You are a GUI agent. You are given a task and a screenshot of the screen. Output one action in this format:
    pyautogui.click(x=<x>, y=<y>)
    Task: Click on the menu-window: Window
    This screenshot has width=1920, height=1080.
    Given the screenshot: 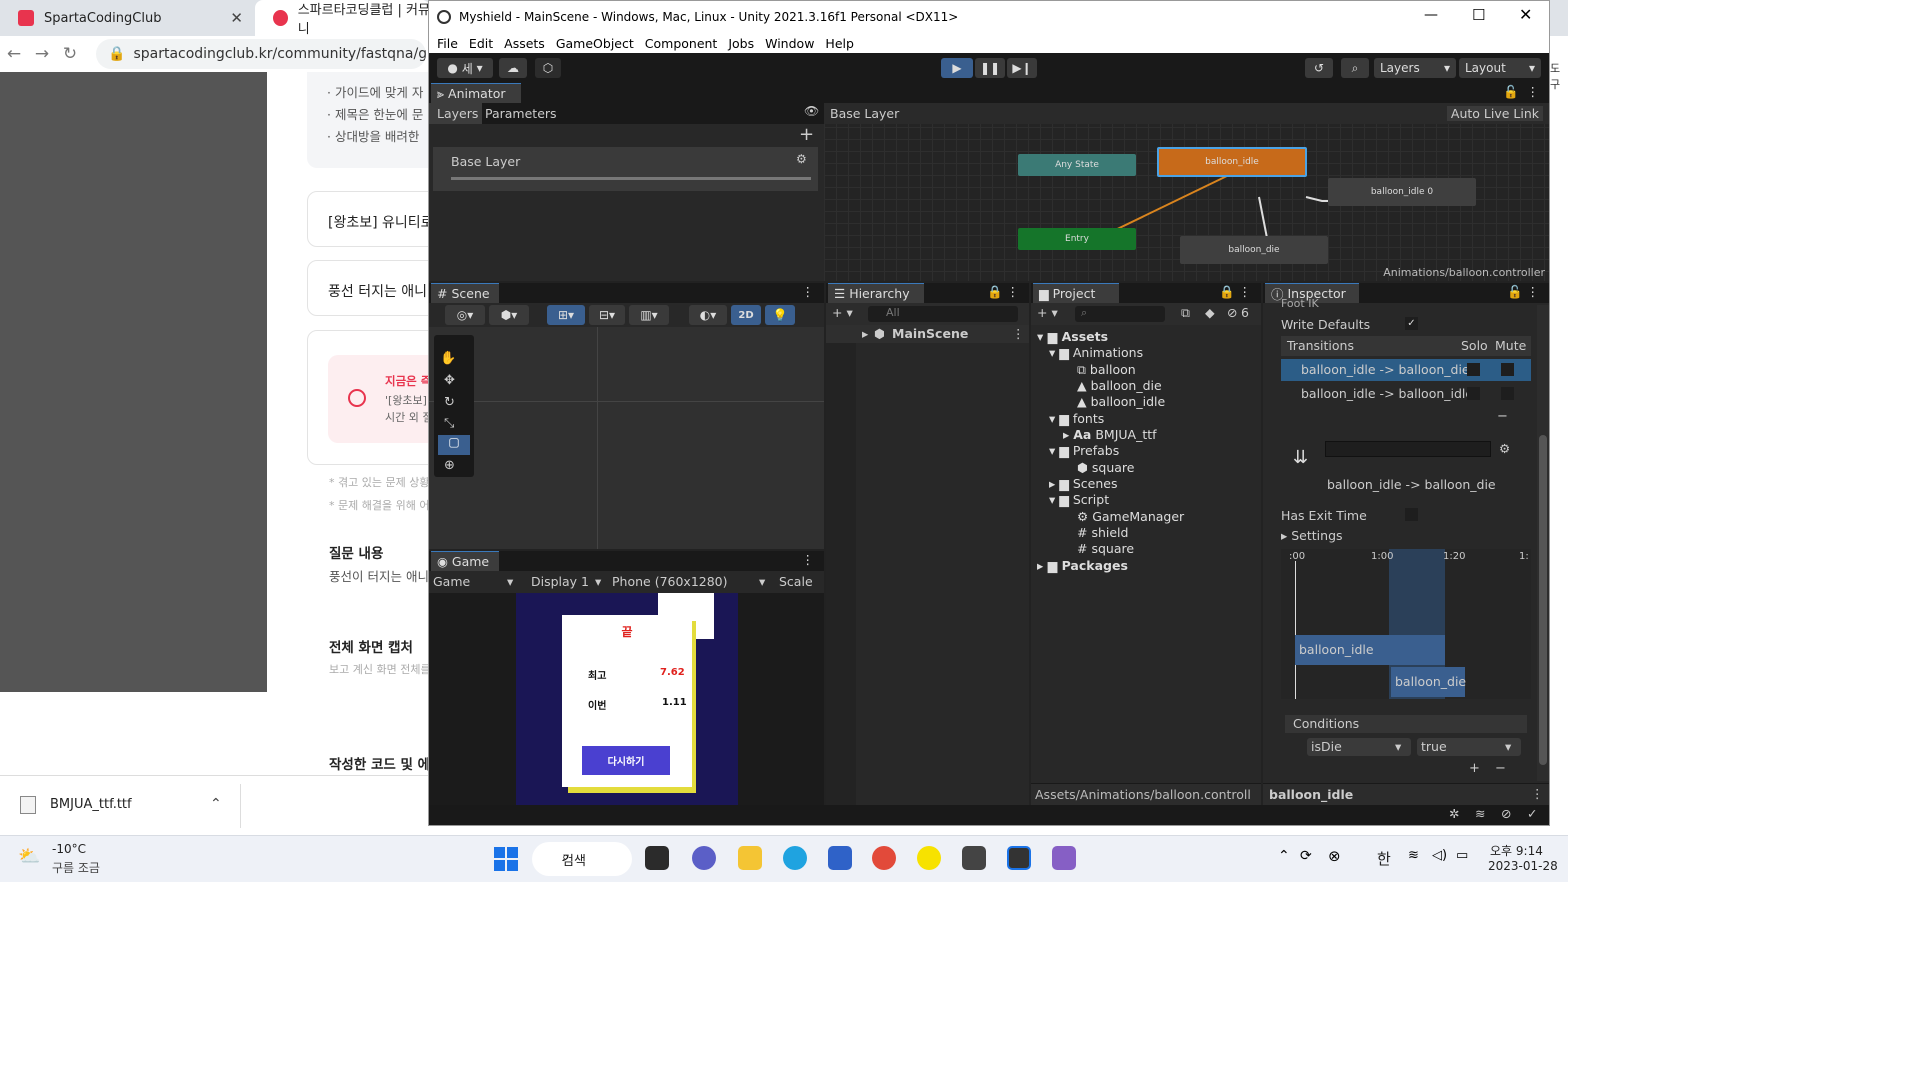 What is the action you would take?
    pyautogui.click(x=789, y=43)
    